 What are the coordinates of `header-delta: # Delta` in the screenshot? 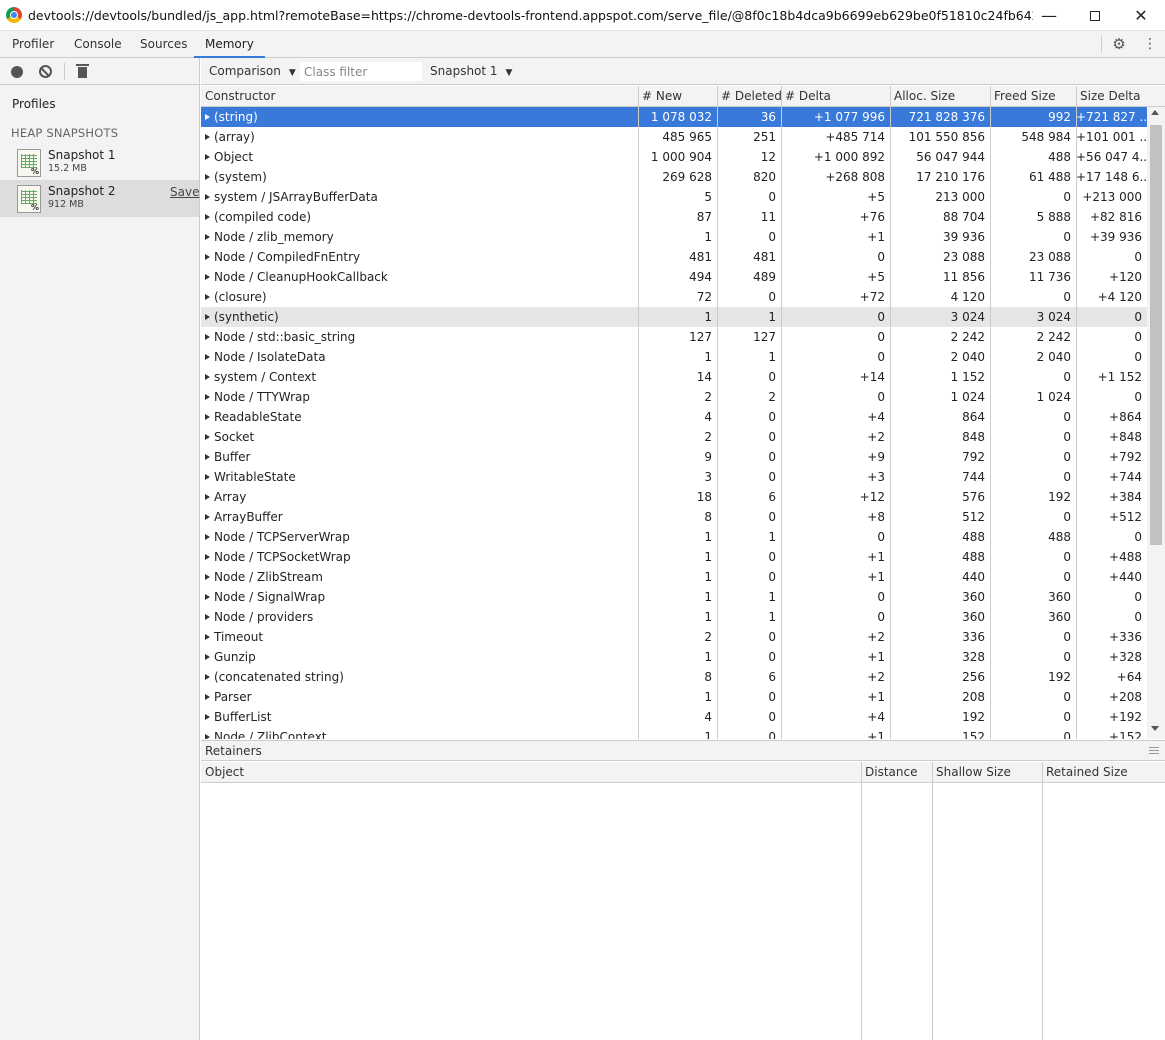 It's located at (835, 96).